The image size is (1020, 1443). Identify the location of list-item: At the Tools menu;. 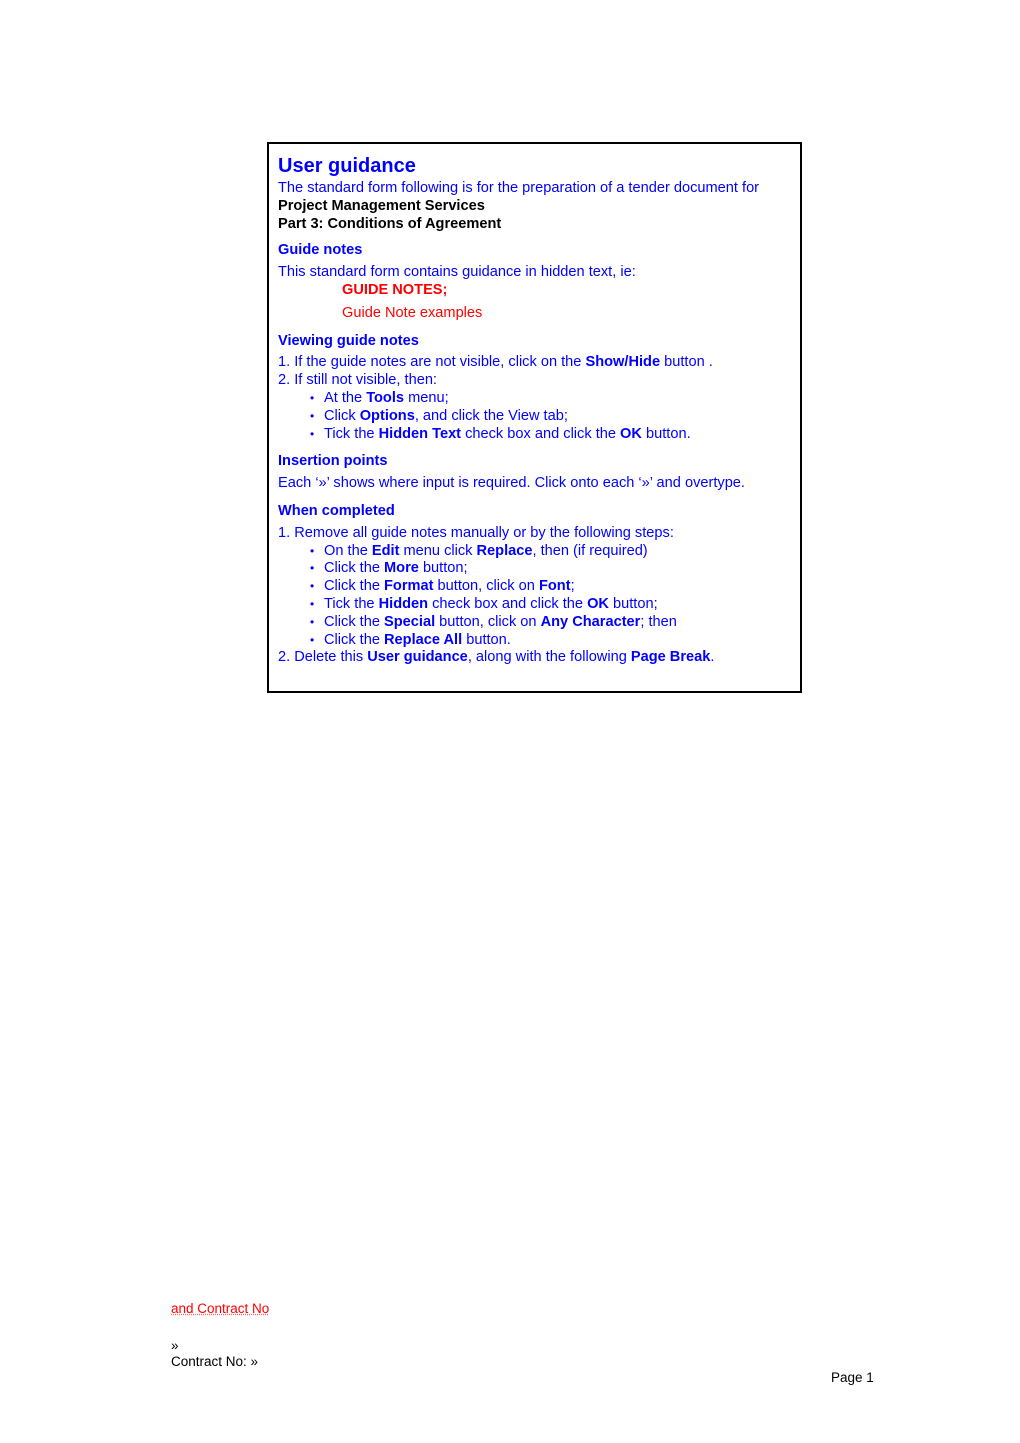
(550, 399).